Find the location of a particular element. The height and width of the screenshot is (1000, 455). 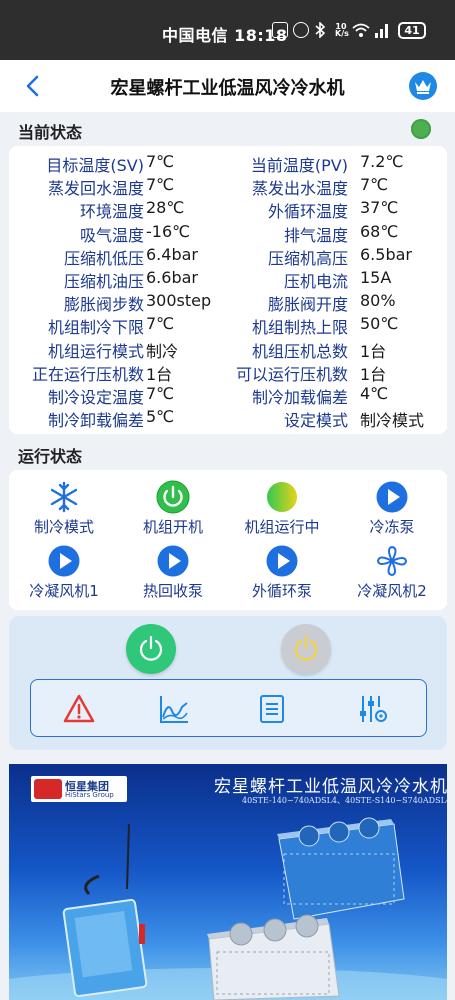

param-value: 28℃ is located at coordinates (165, 208).